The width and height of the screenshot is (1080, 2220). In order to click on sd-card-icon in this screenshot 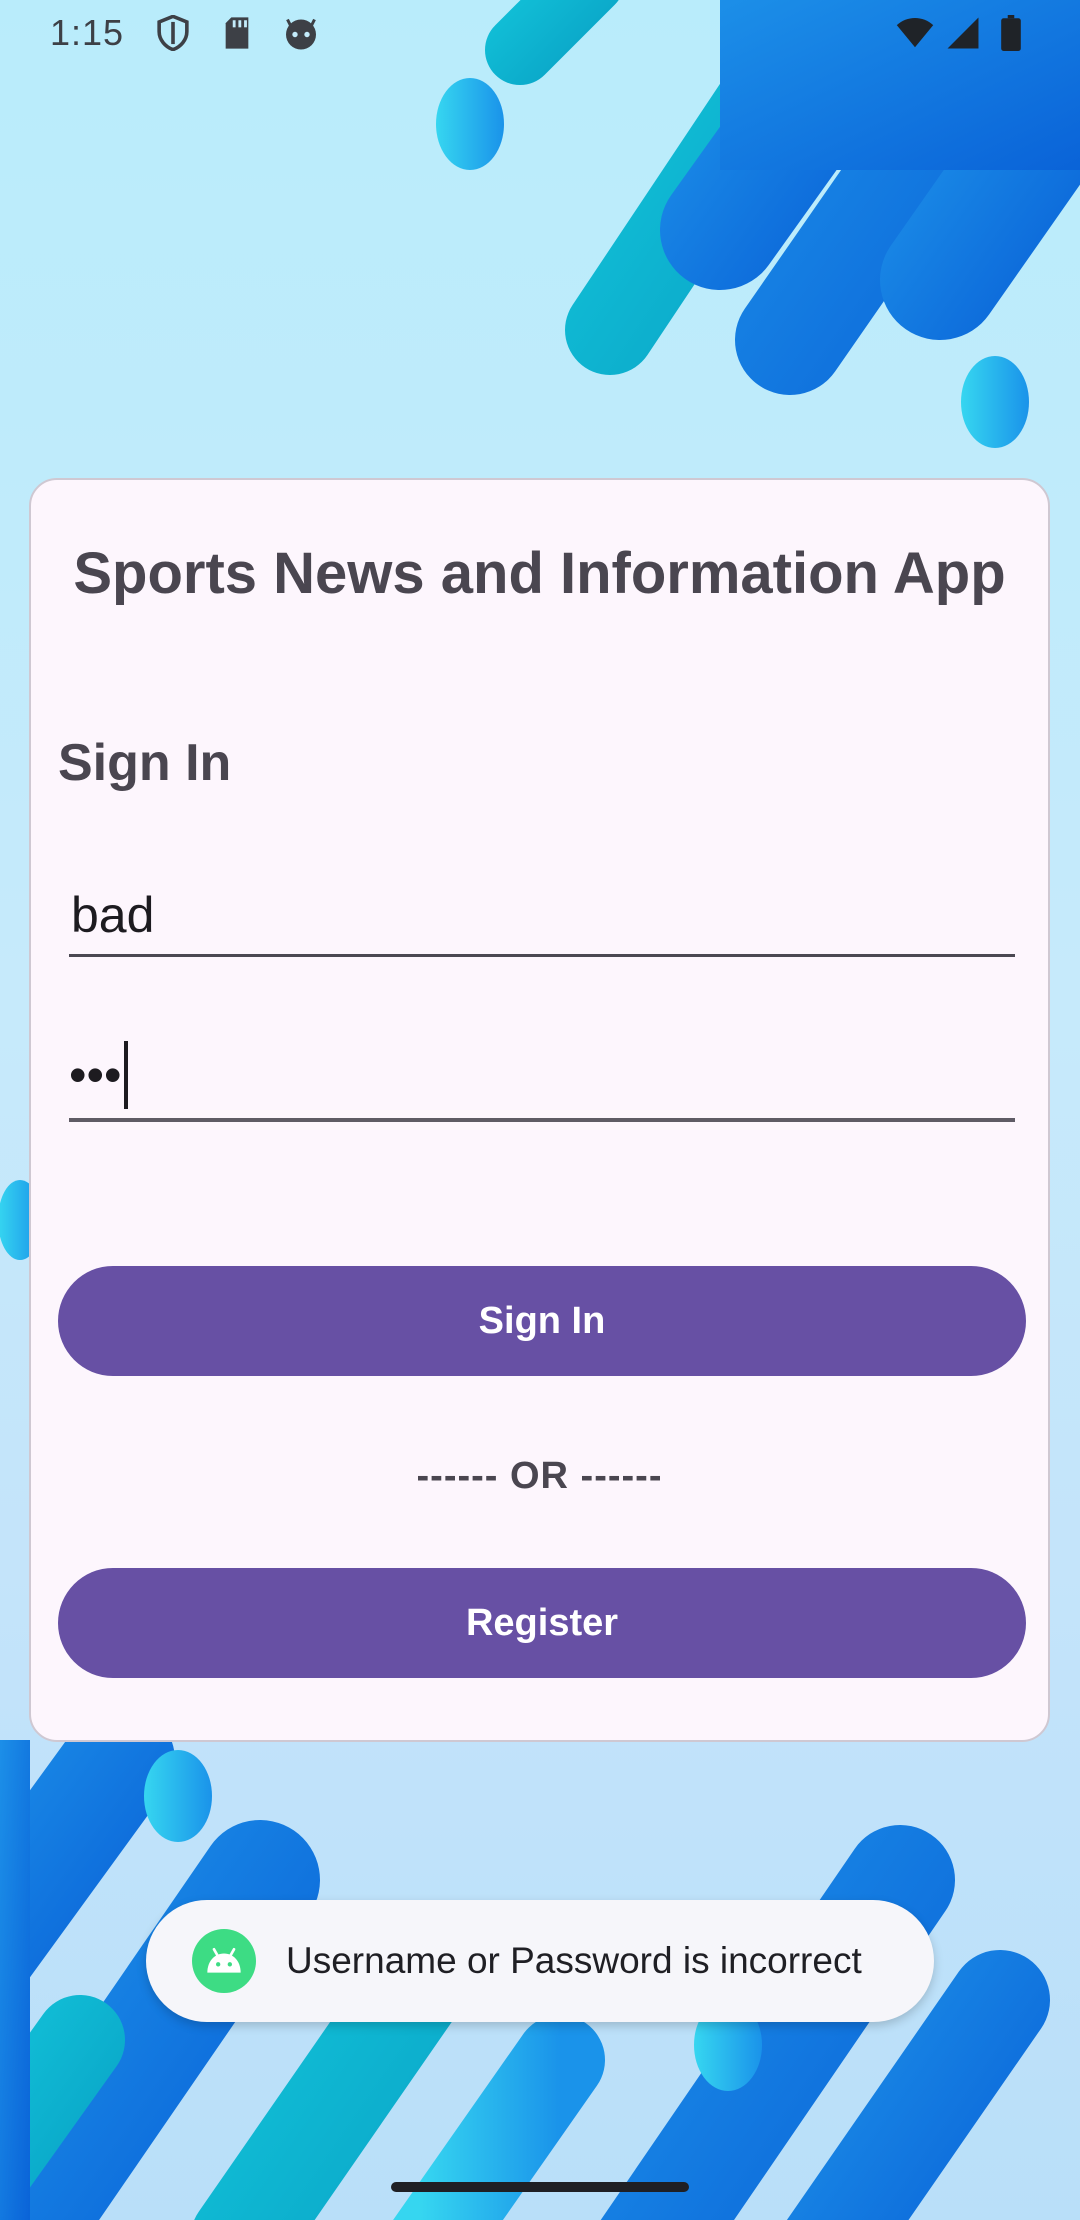, I will do `click(237, 33)`.